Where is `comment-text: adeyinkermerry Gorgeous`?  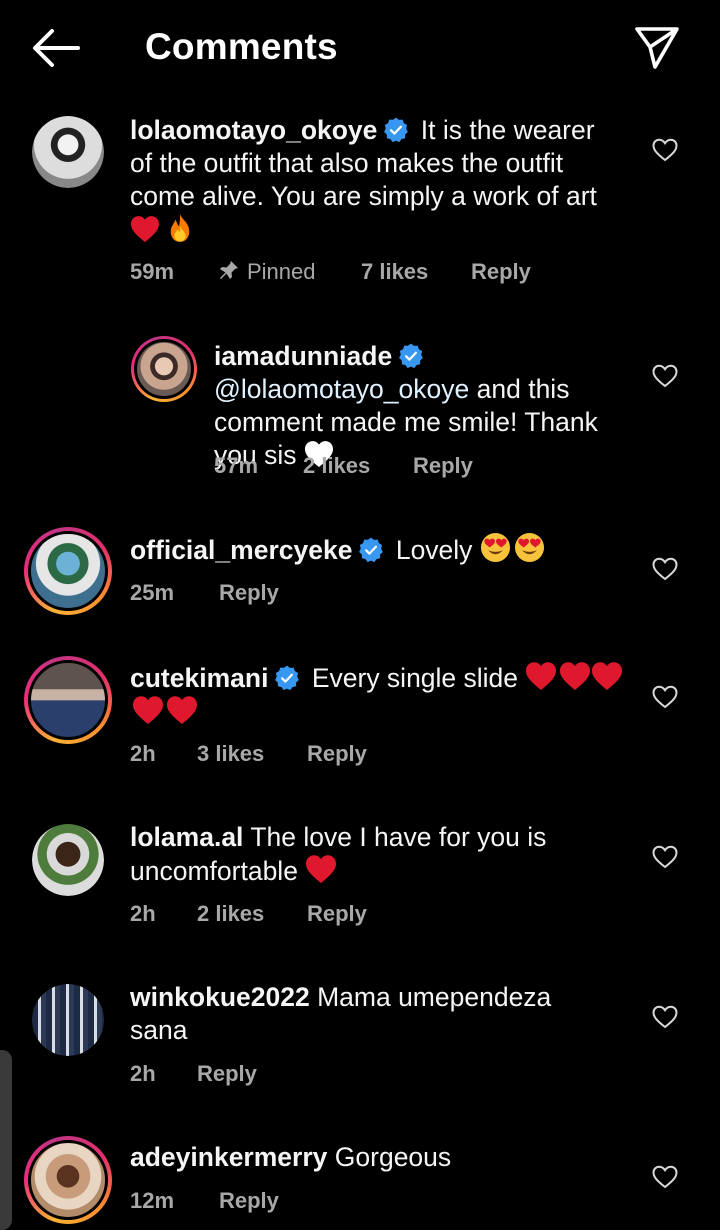
comment-text: adeyinkermerry Gorgeous is located at coordinates (370, 1157).